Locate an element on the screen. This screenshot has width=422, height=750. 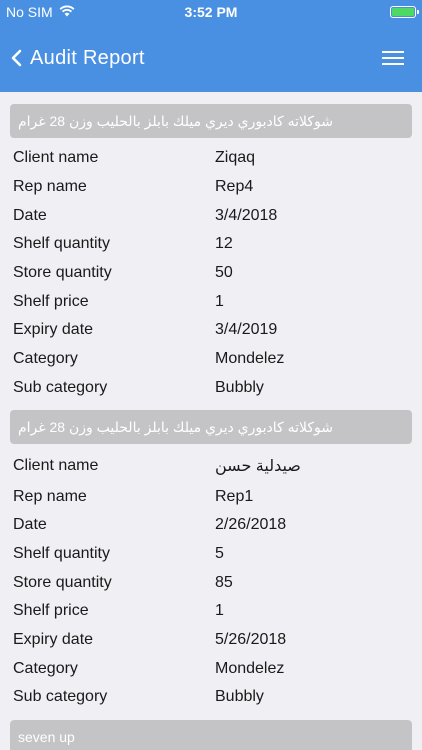
report-card: seven up is located at coordinates (211, 734).